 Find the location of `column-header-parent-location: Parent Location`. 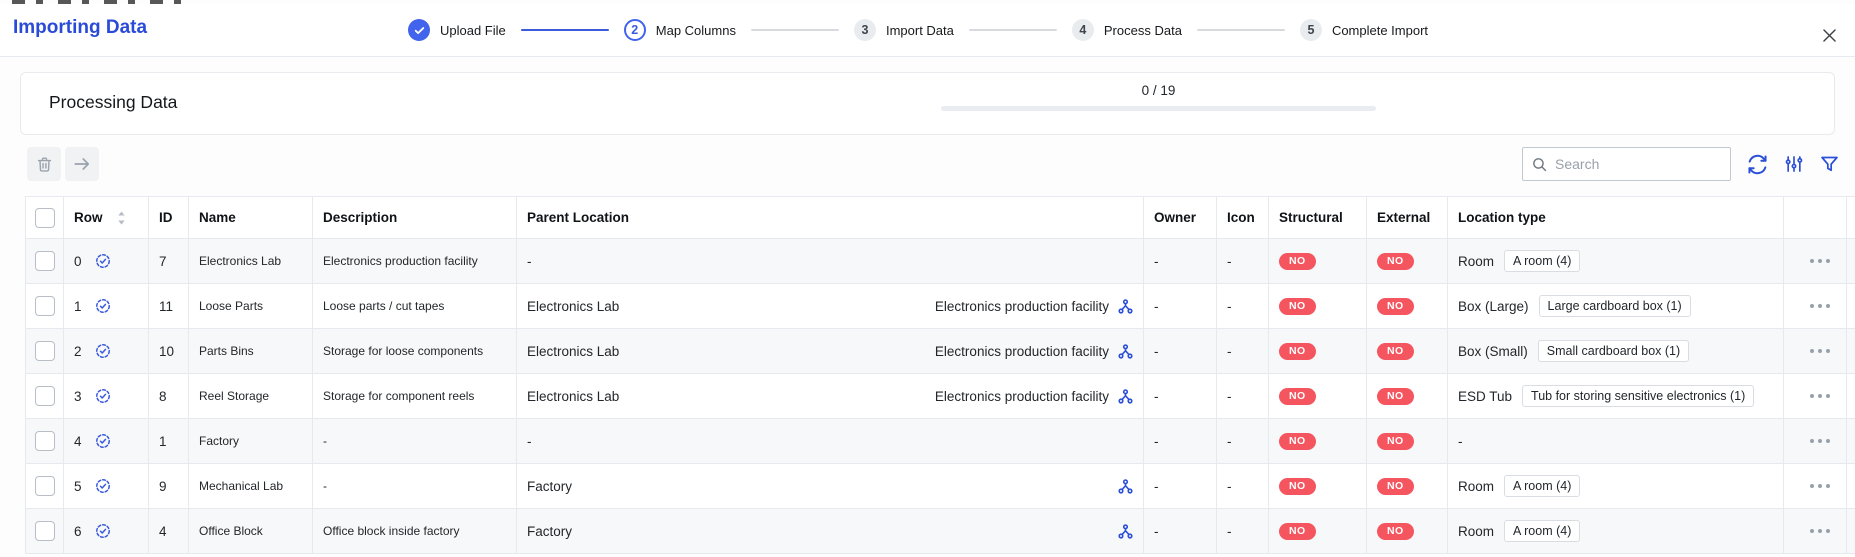

column-header-parent-location: Parent Location is located at coordinates (830, 217).